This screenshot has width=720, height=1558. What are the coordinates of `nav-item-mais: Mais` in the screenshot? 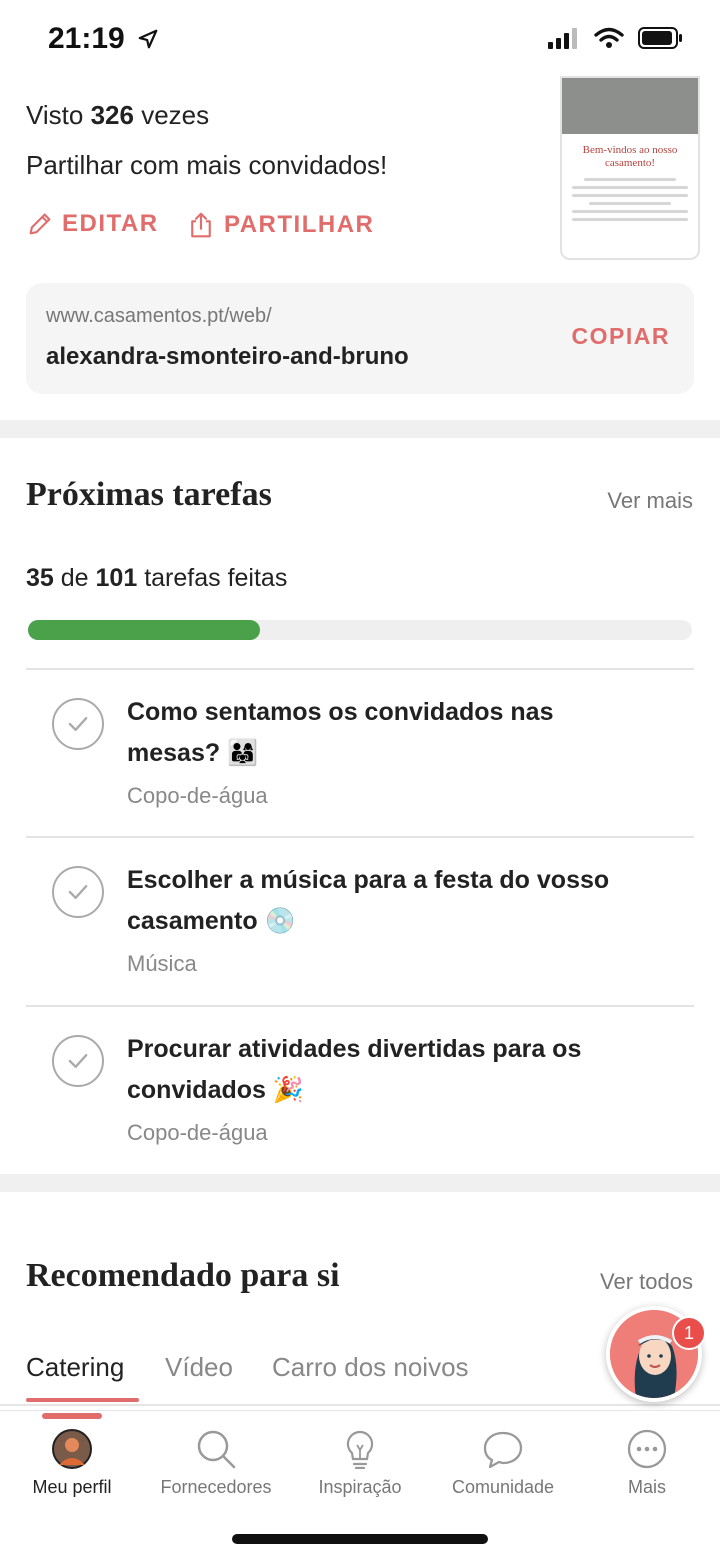 It's located at (647, 1463).